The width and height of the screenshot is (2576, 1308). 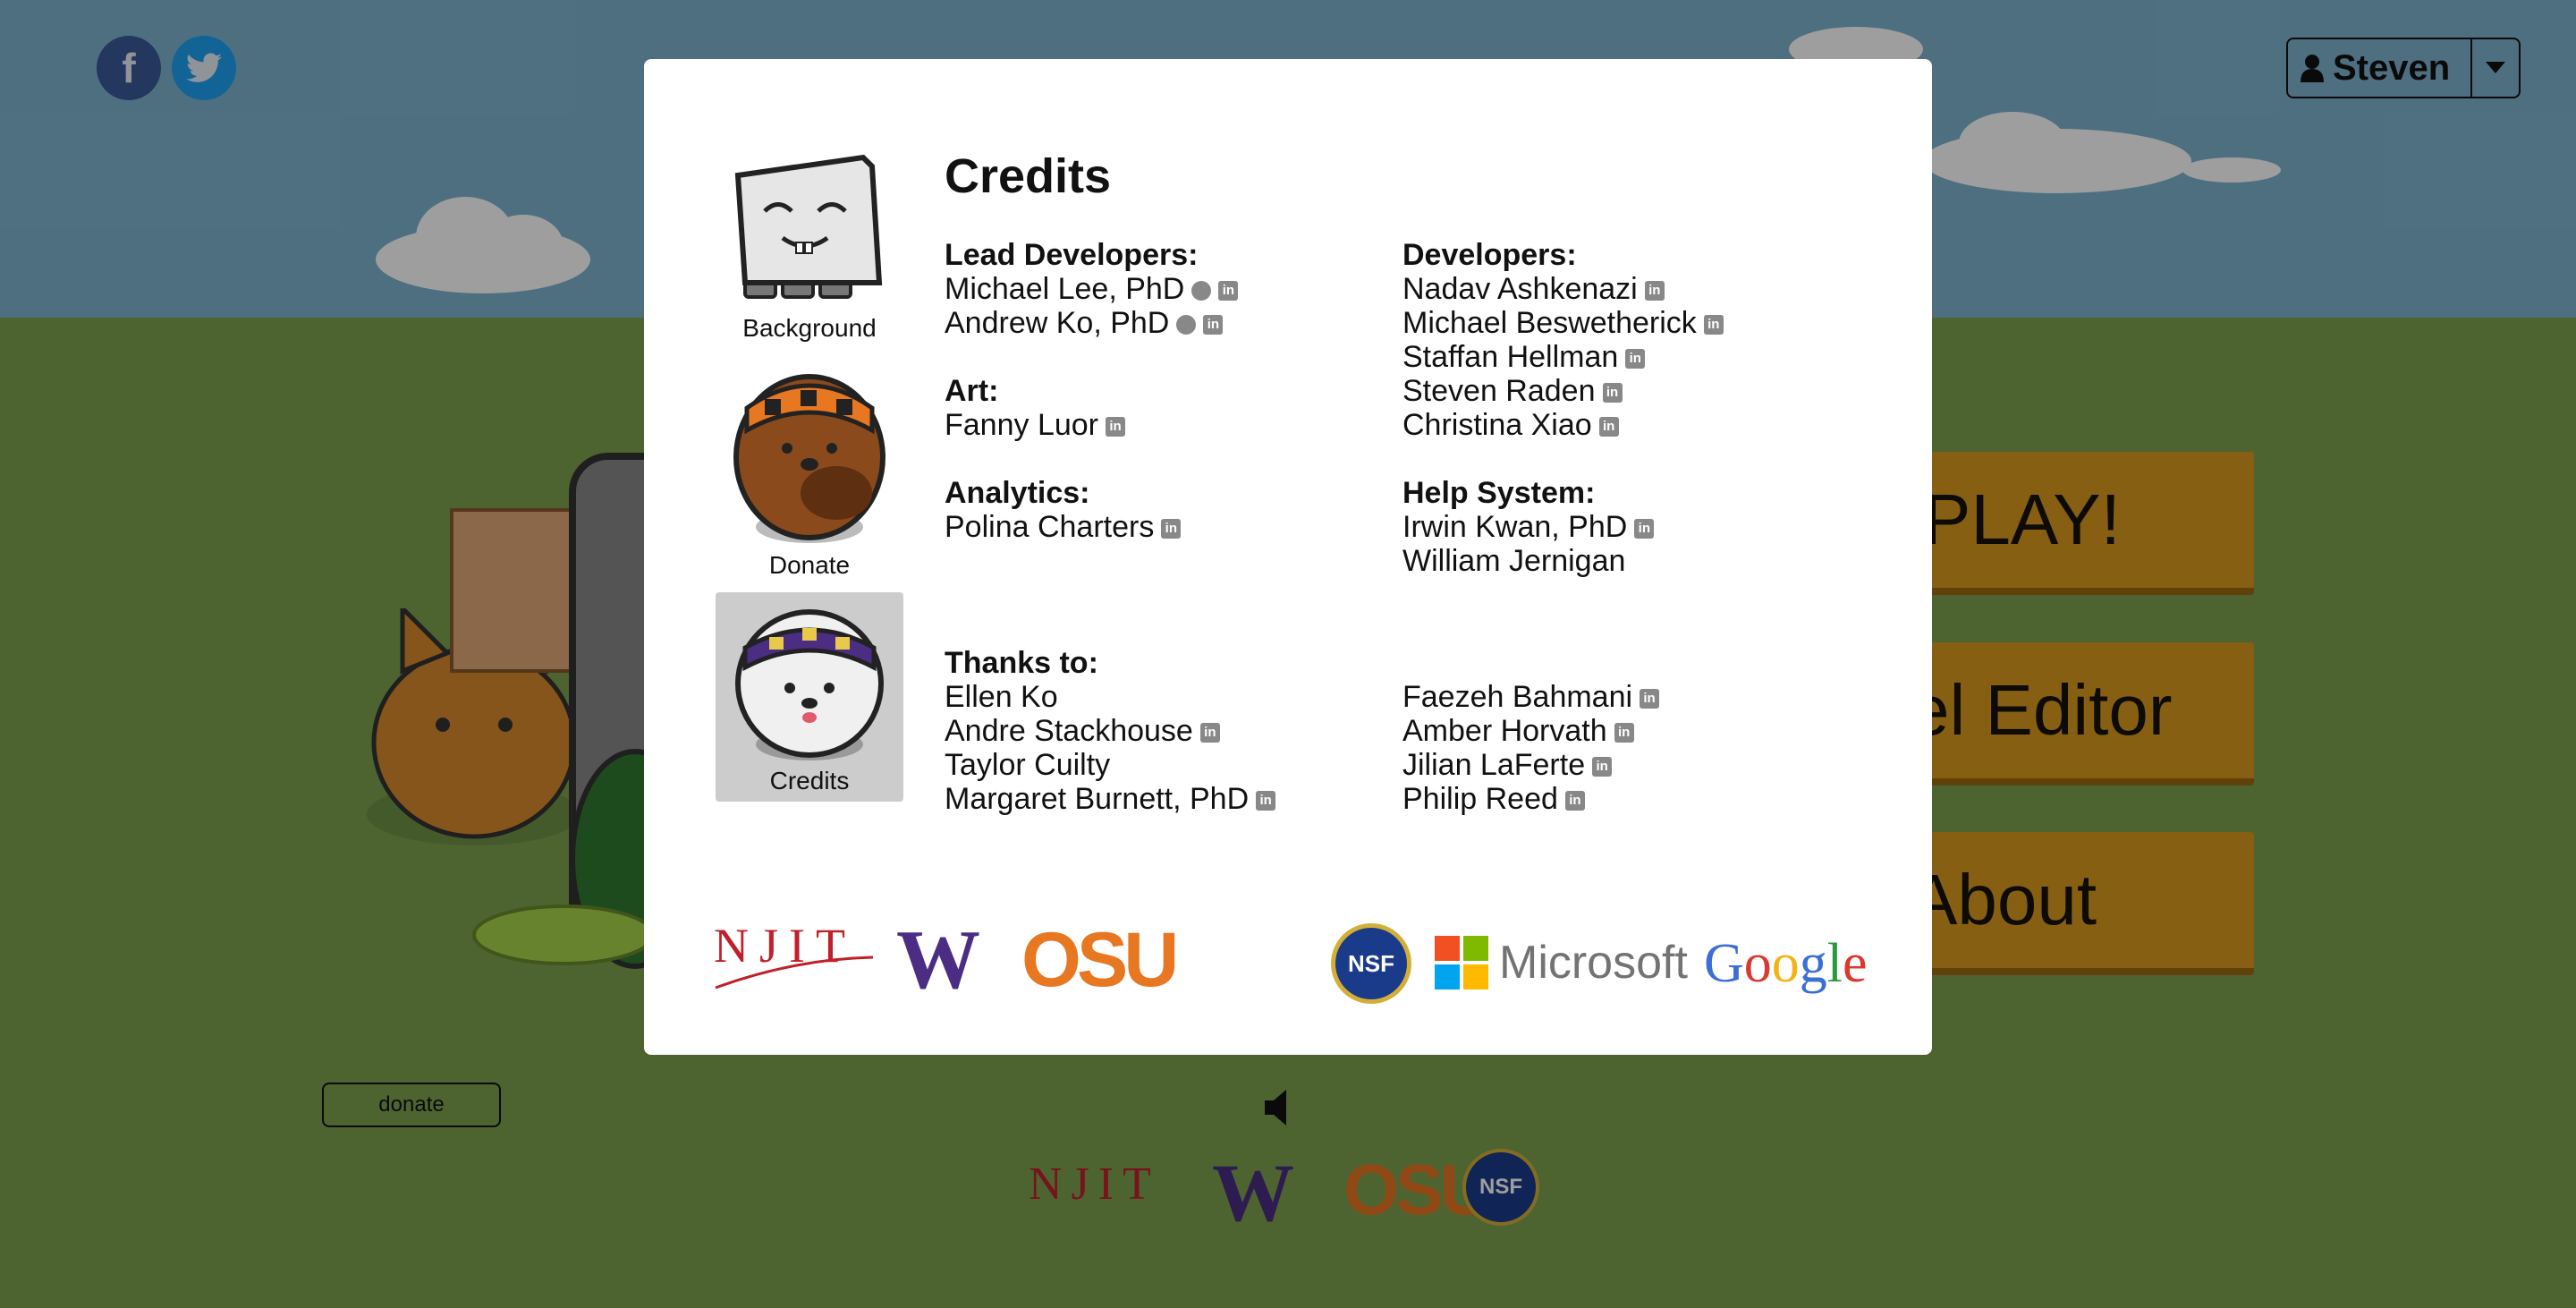 What do you see at coordinates (1001, 697) in the screenshot?
I see `credit-name: Ellen Ko` at bounding box center [1001, 697].